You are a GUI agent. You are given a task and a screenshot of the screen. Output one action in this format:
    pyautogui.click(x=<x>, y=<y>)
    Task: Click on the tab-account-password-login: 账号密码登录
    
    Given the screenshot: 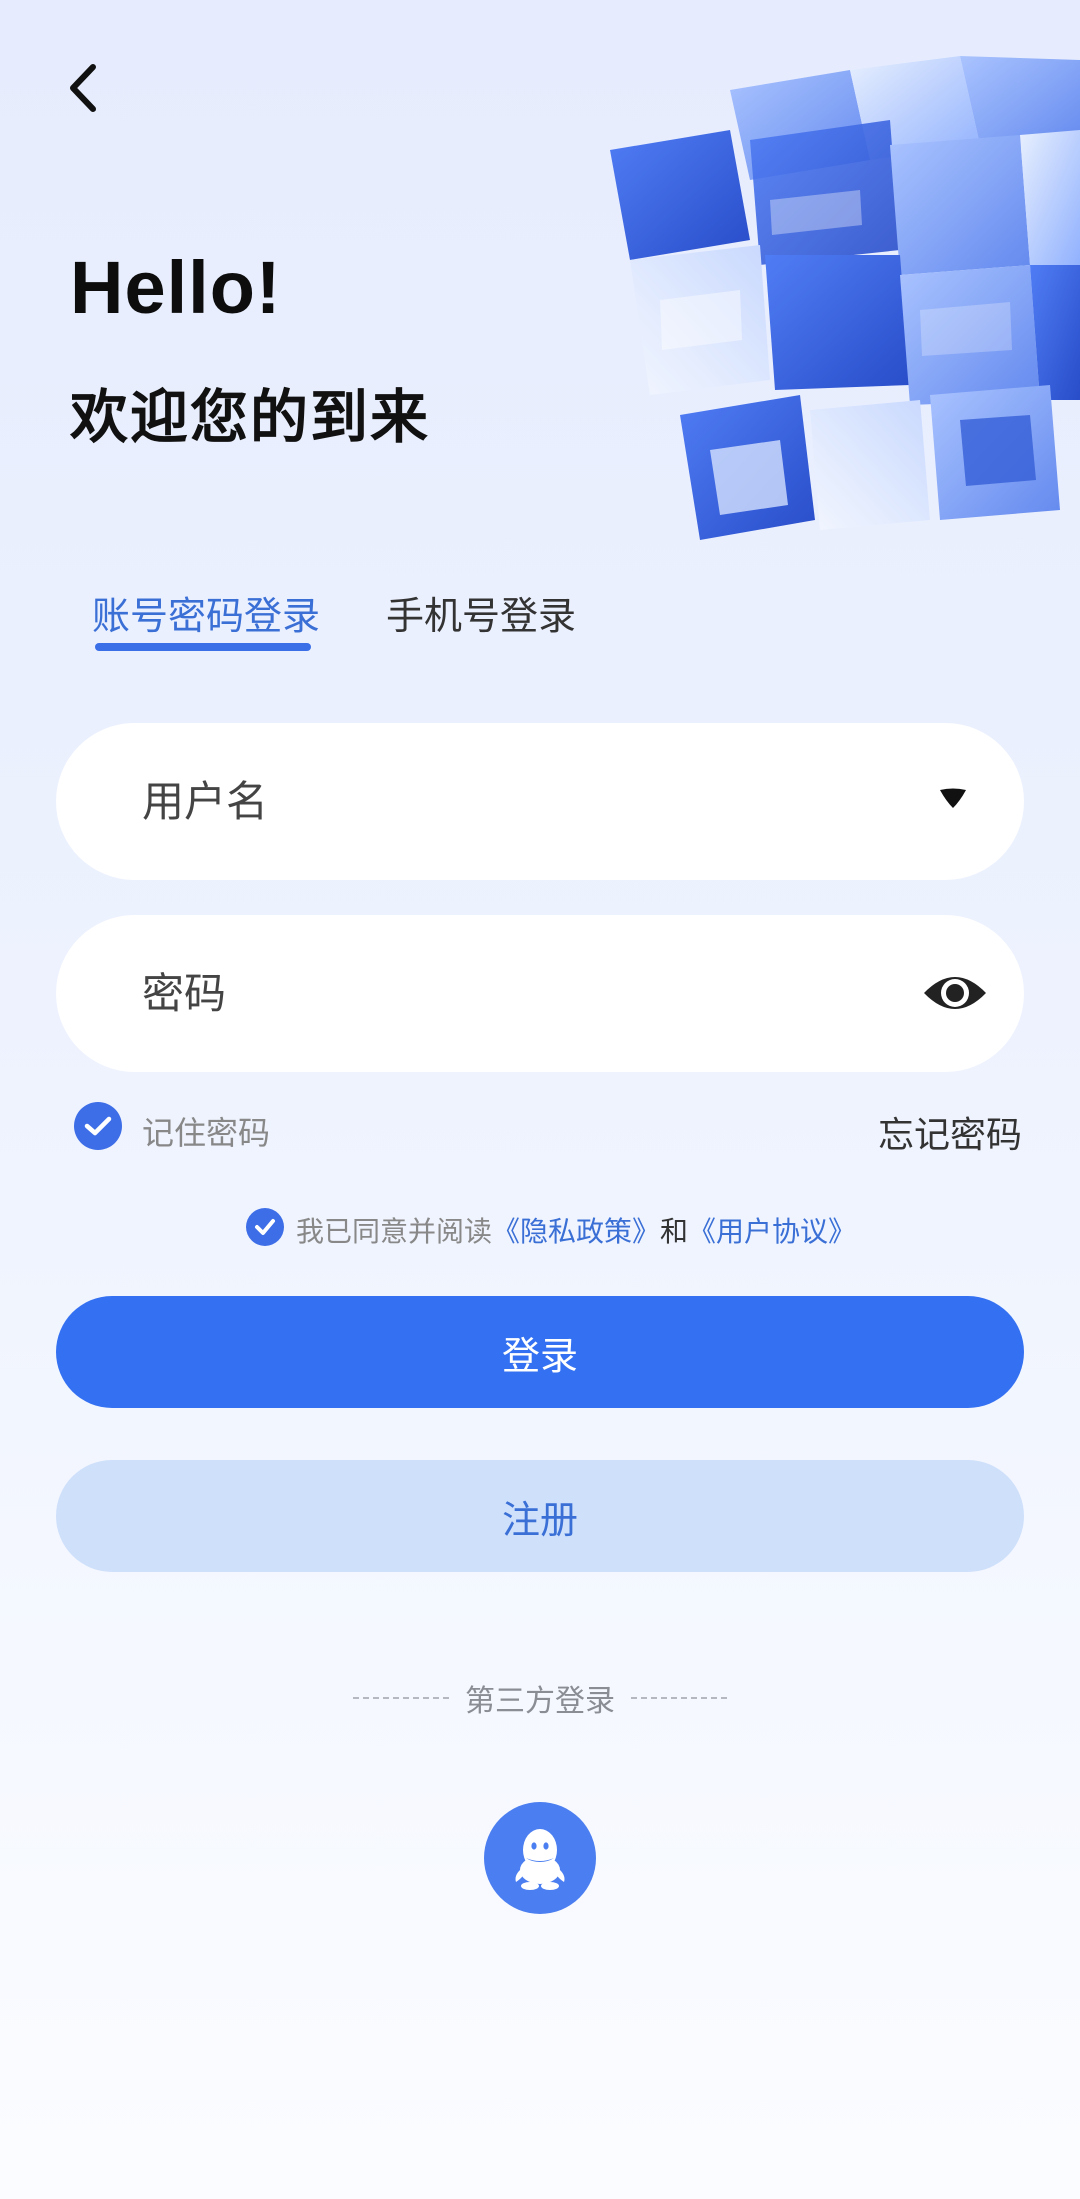 What is the action you would take?
    pyautogui.click(x=206, y=612)
    